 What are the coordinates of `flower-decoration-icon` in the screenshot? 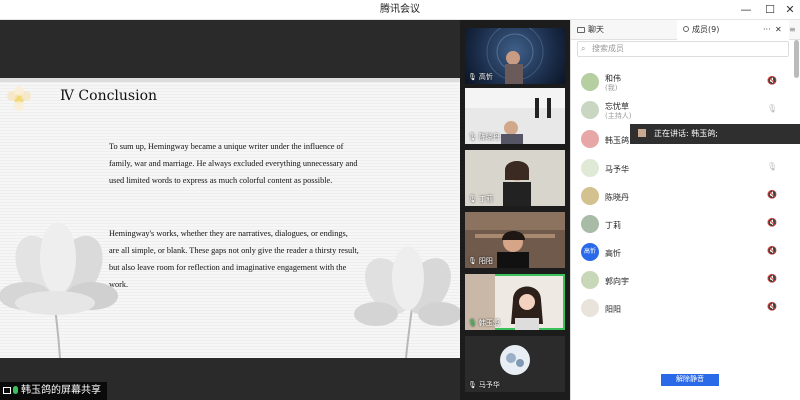 It's located at (19, 98).